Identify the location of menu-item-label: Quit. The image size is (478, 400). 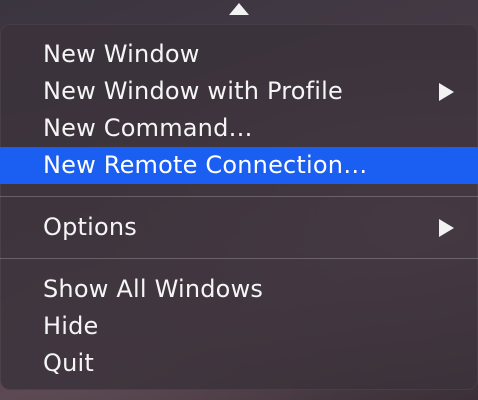
(68, 363).